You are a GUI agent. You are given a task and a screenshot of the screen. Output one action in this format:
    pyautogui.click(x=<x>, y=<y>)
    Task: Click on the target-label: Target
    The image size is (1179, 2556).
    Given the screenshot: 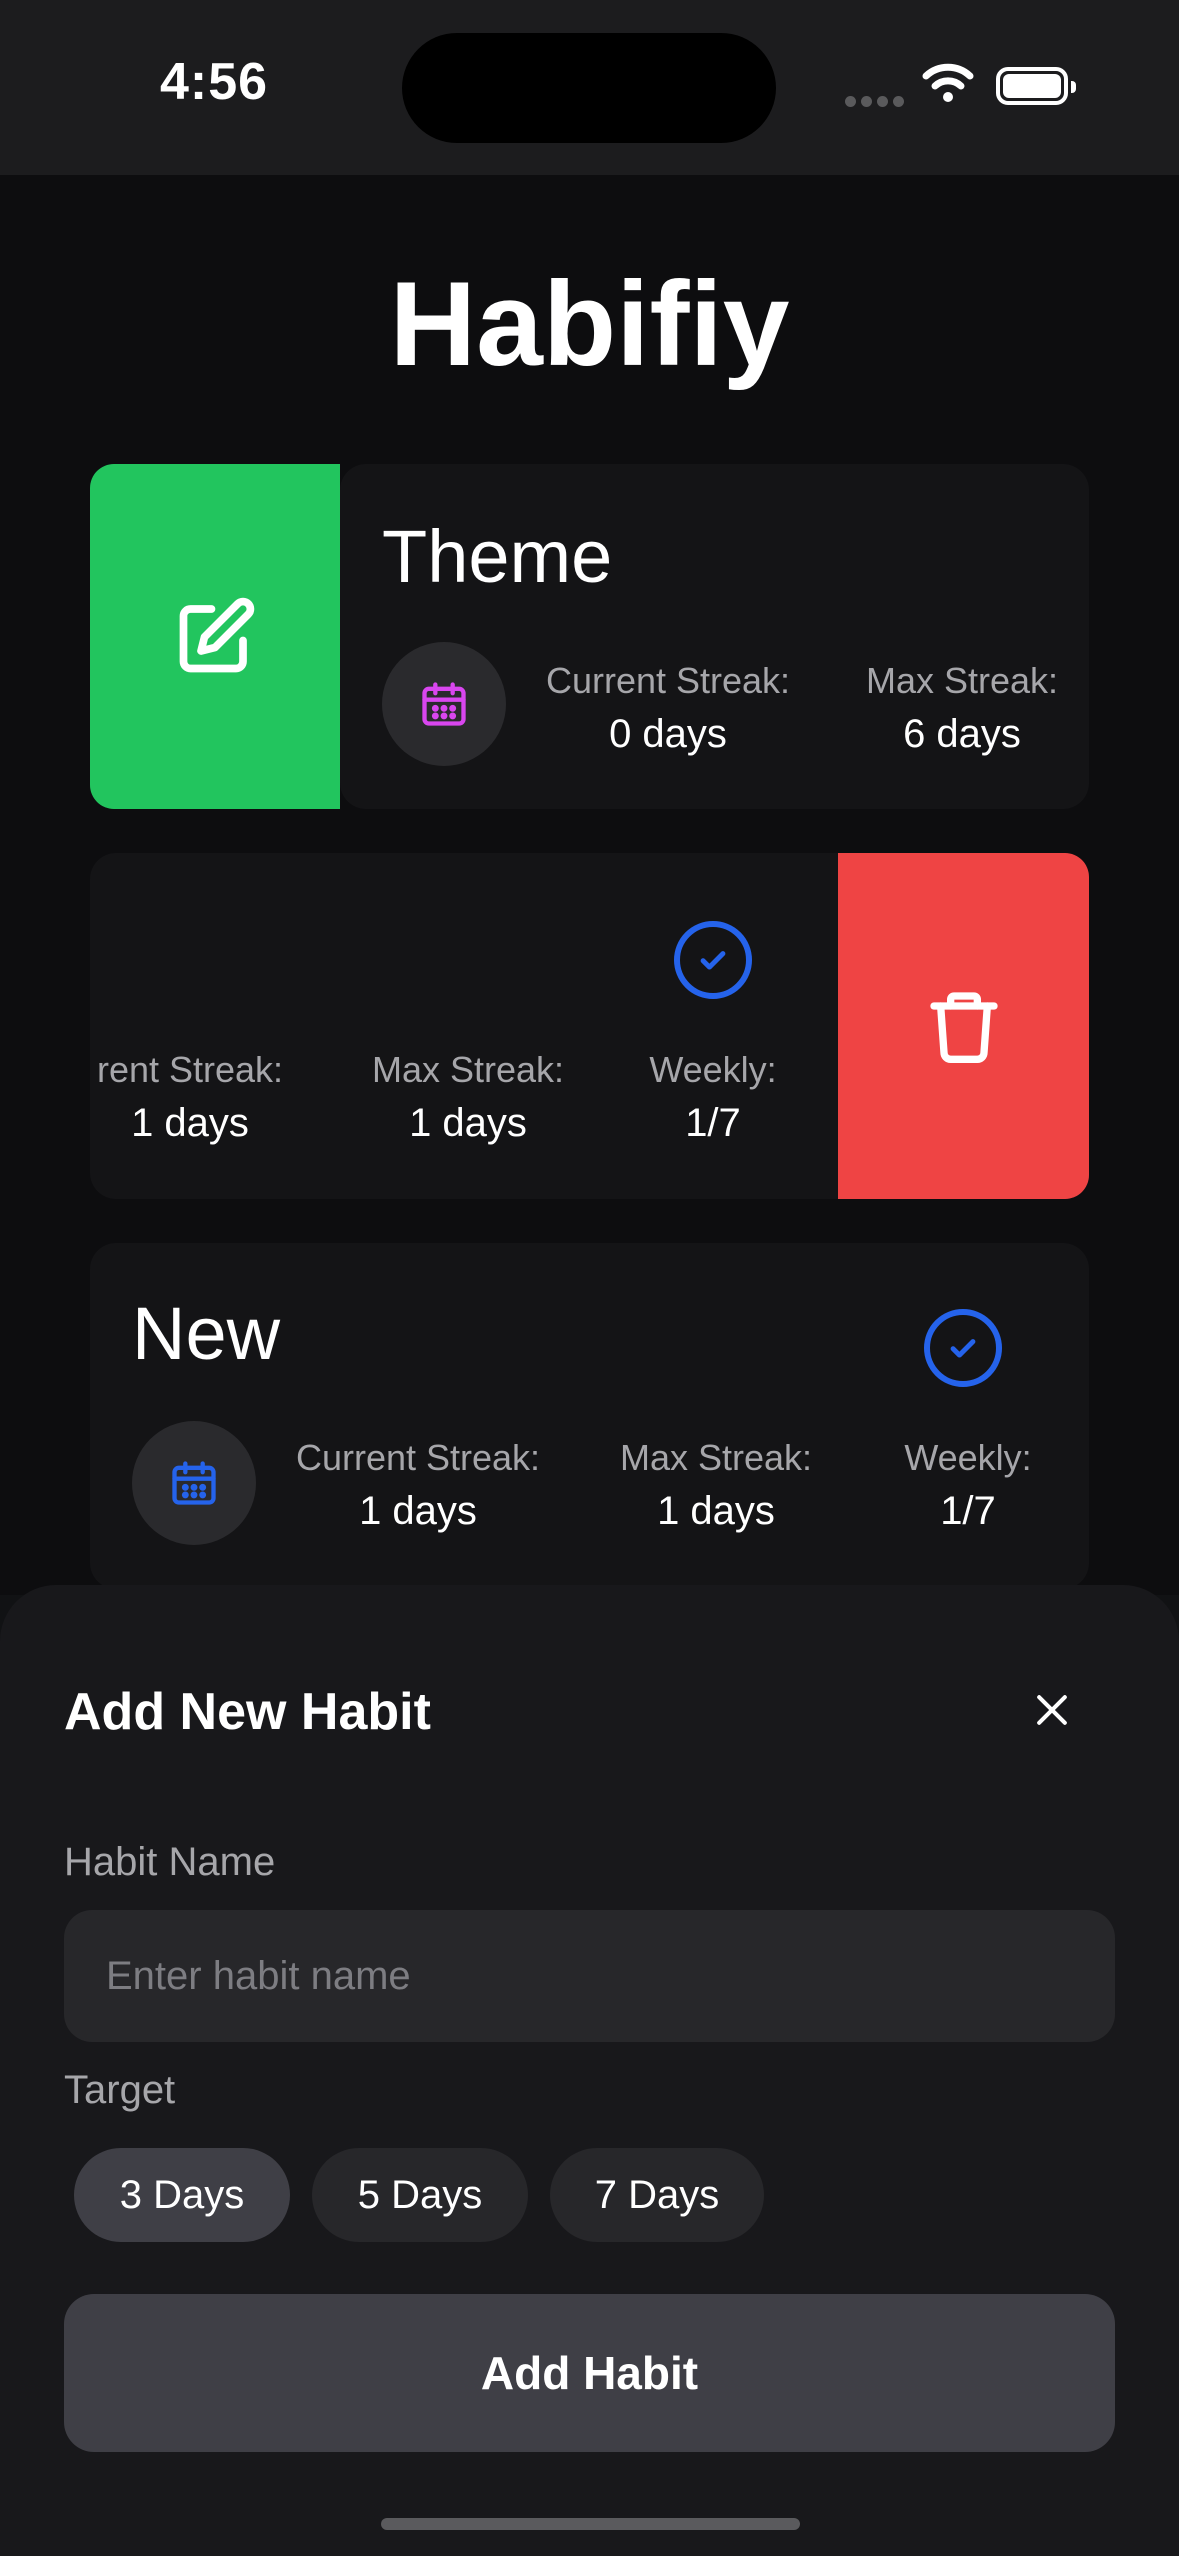 What is the action you would take?
    pyautogui.click(x=120, y=2090)
    